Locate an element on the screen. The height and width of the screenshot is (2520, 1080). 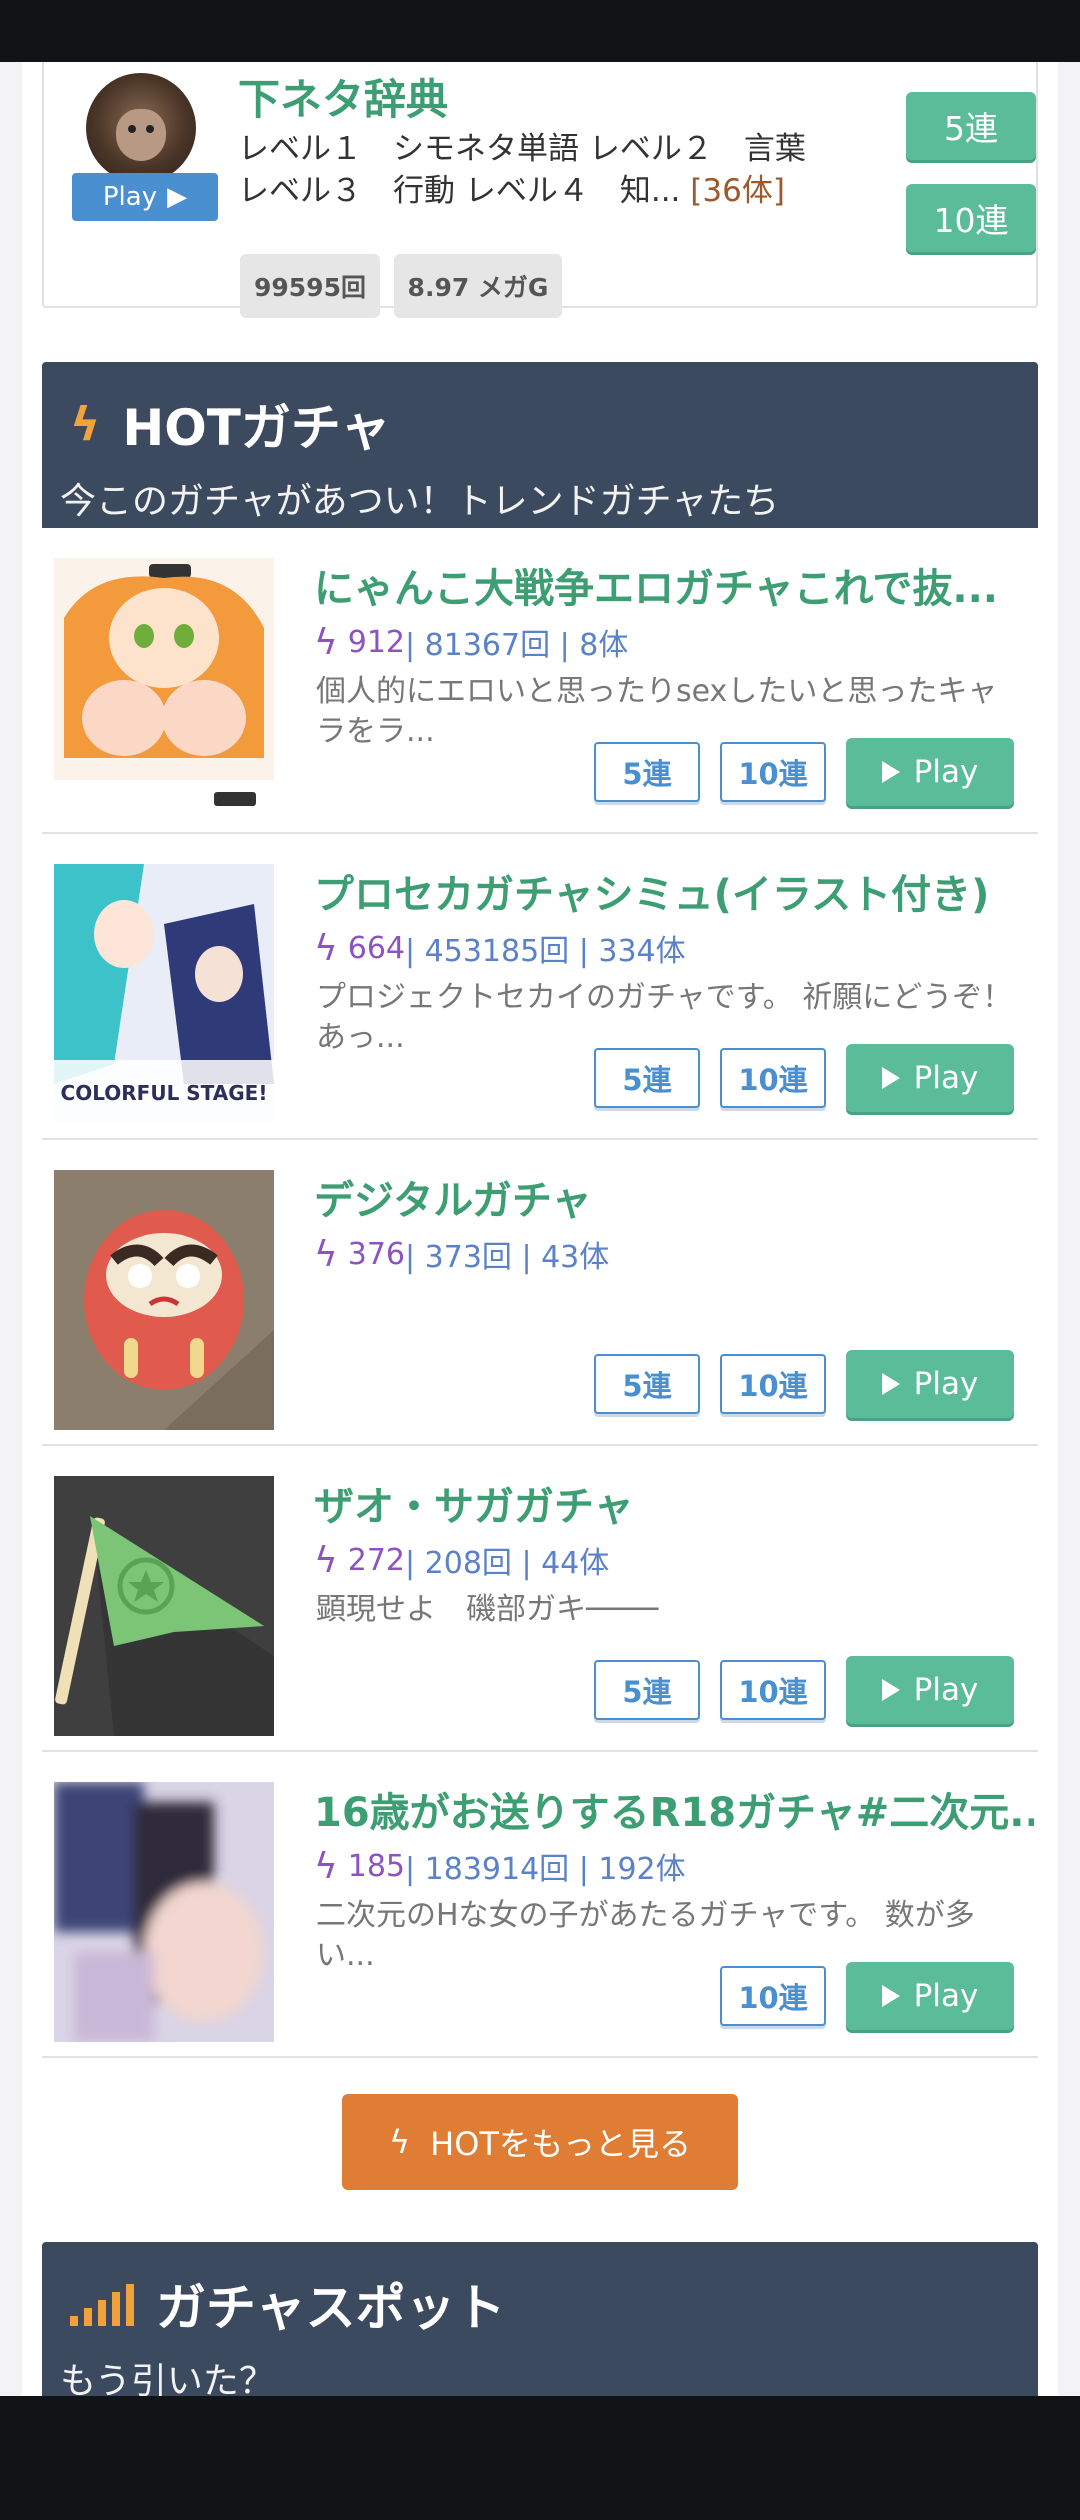
signal-bars-icon is located at coordinates (102, 2304).